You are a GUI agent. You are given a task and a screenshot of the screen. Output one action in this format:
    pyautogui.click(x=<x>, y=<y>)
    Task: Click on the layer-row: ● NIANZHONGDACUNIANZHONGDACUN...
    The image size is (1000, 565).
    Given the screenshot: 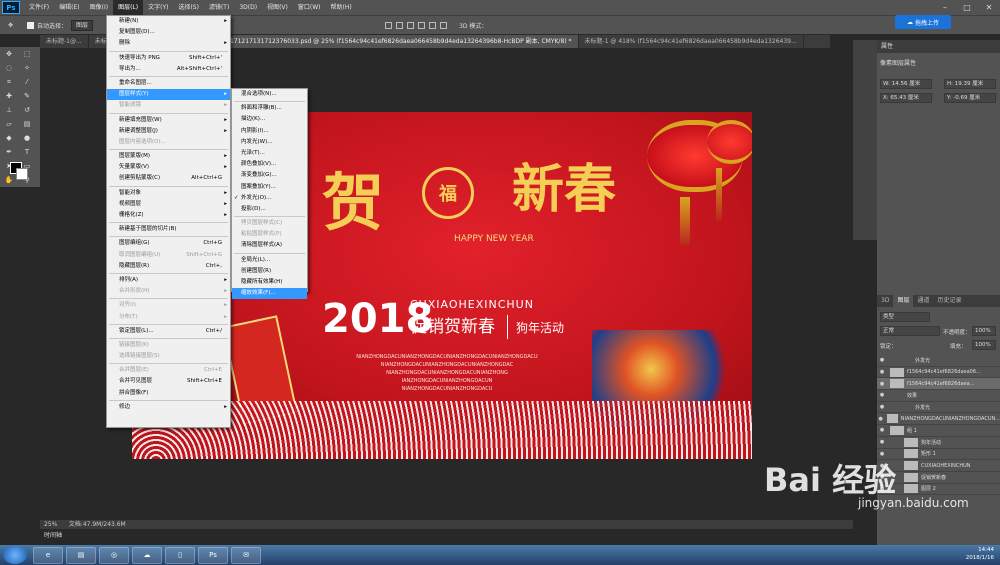 What is the action you would take?
    pyautogui.click(x=938, y=419)
    